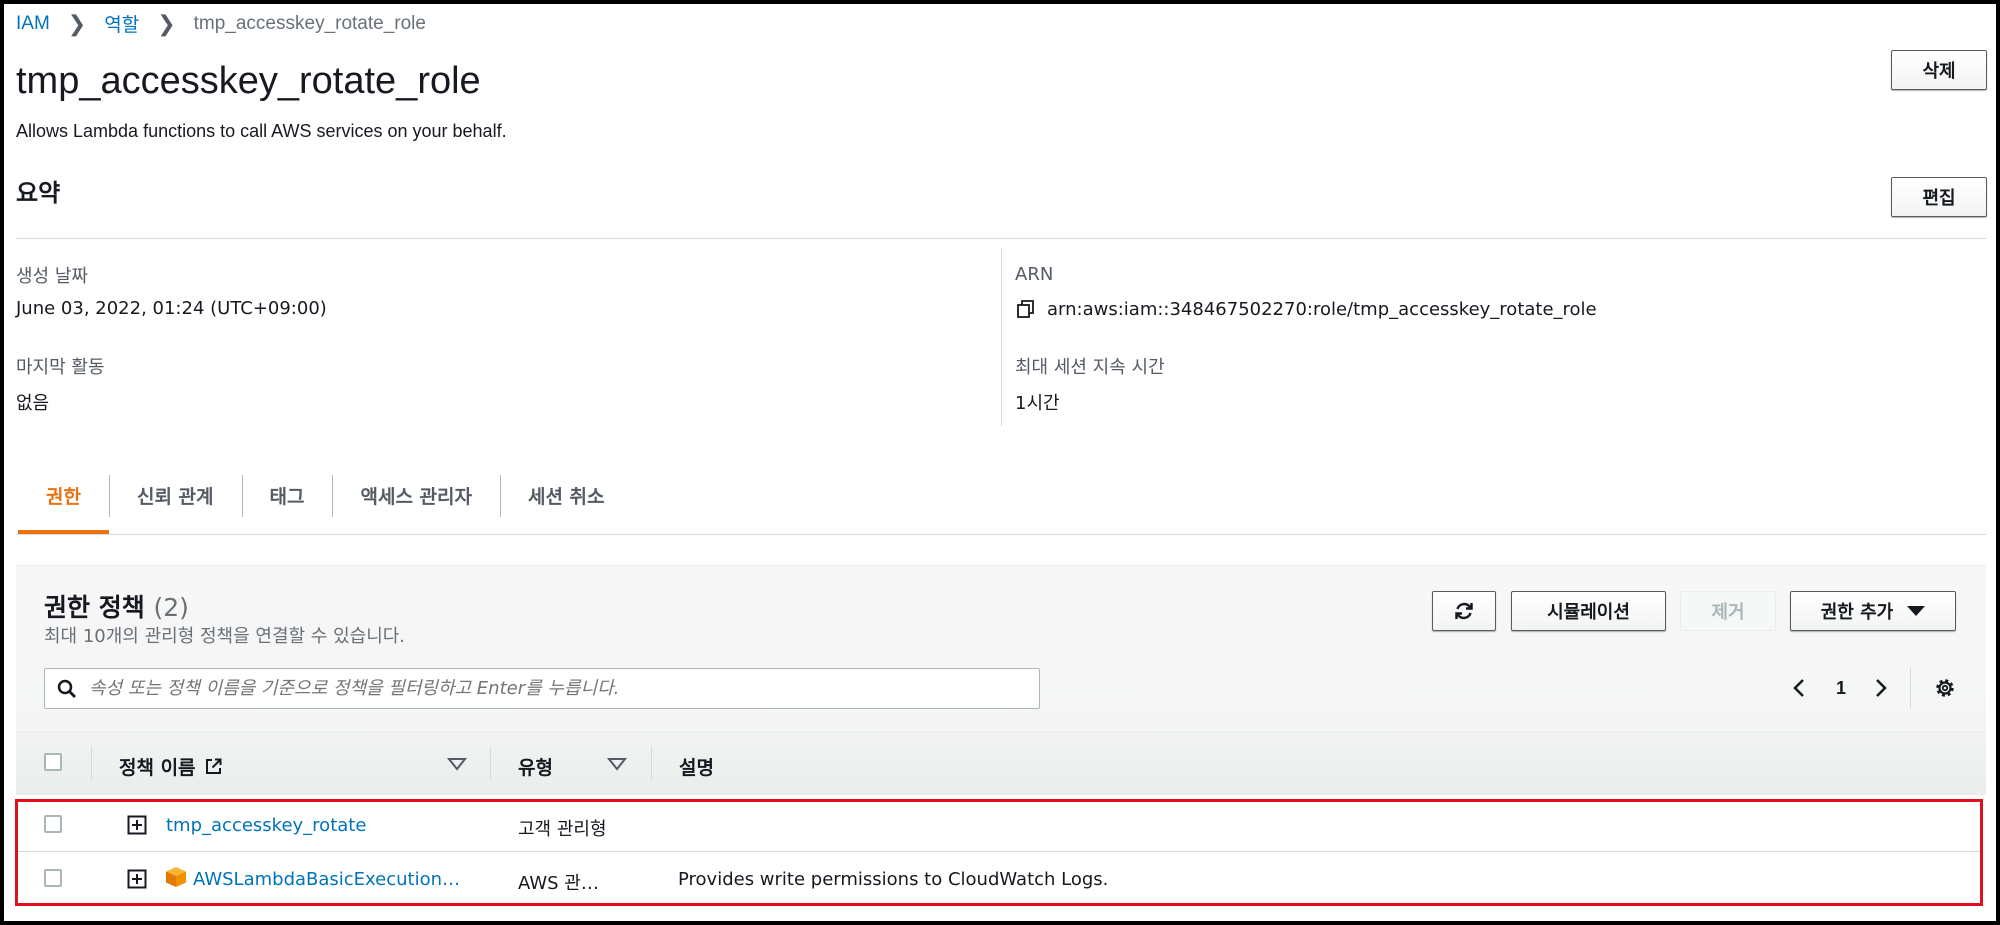 Image resolution: width=2000 pixels, height=925 pixels. What do you see at coordinates (1001, 238) in the screenshot?
I see `summary-divider` at bounding box center [1001, 238].